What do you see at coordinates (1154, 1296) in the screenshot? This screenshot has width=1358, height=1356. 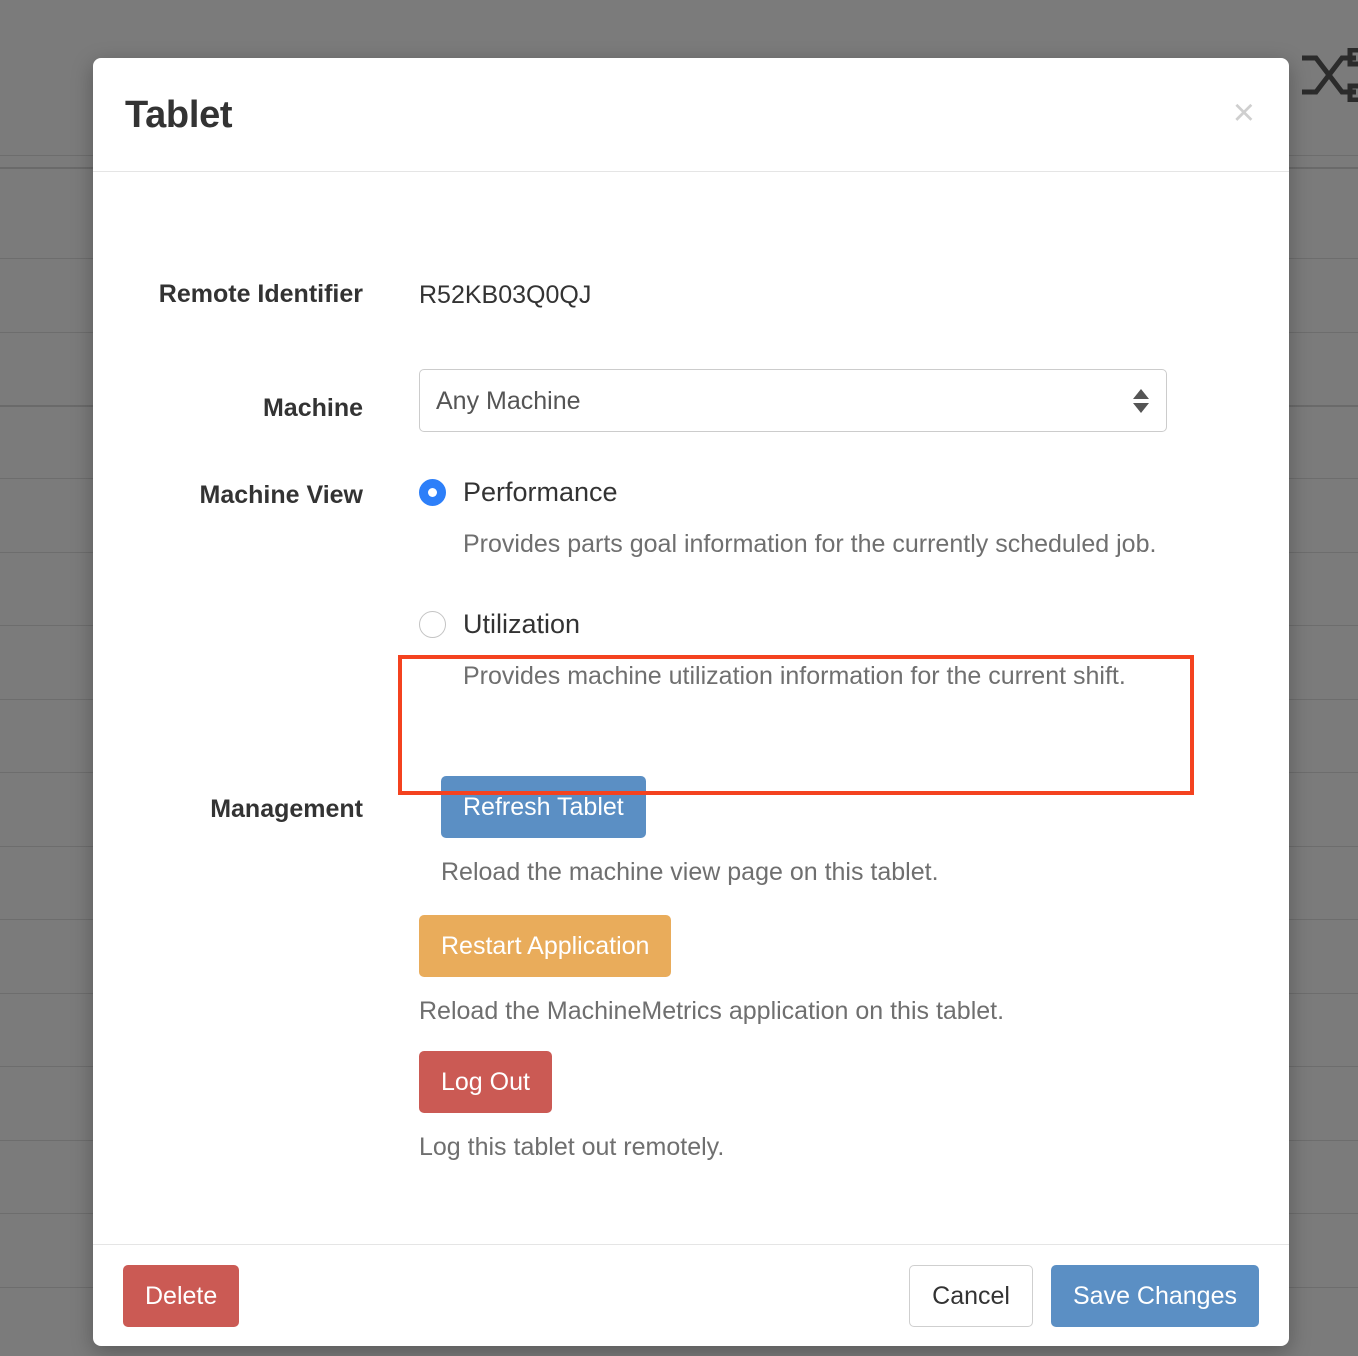 I see `save-changes-button: Save Changes` at bounding box center [1154, 1296].